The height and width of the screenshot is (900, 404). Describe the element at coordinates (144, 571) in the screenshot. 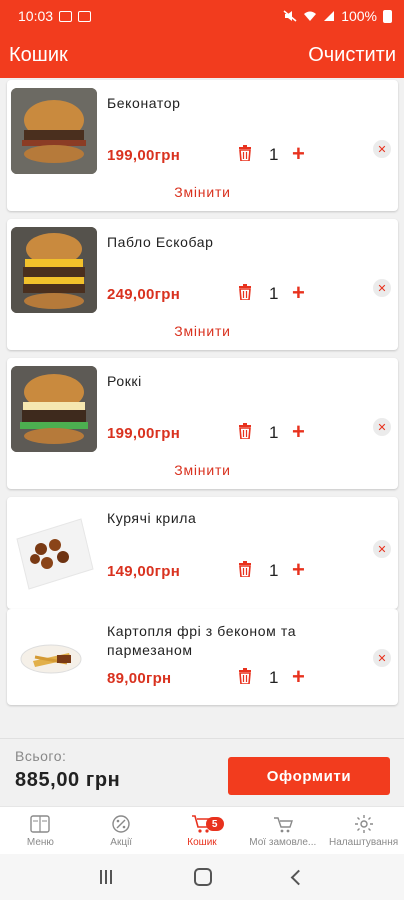

I see `product-price: 149,00грн` at that location.